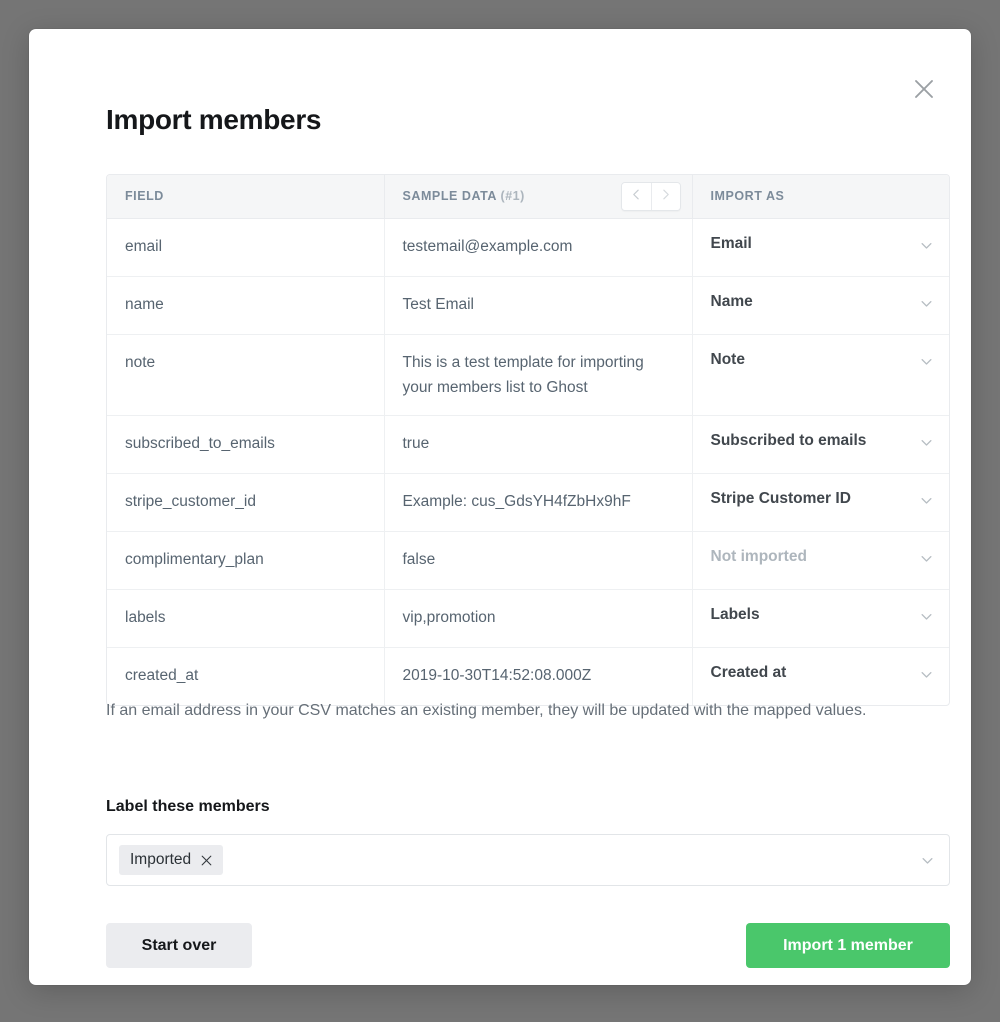 The image size is (1000, 1022). What do you see at coordinates (246, 247) in the screenshot?
I see `cell-field: email` at bounding box center [246, 247].